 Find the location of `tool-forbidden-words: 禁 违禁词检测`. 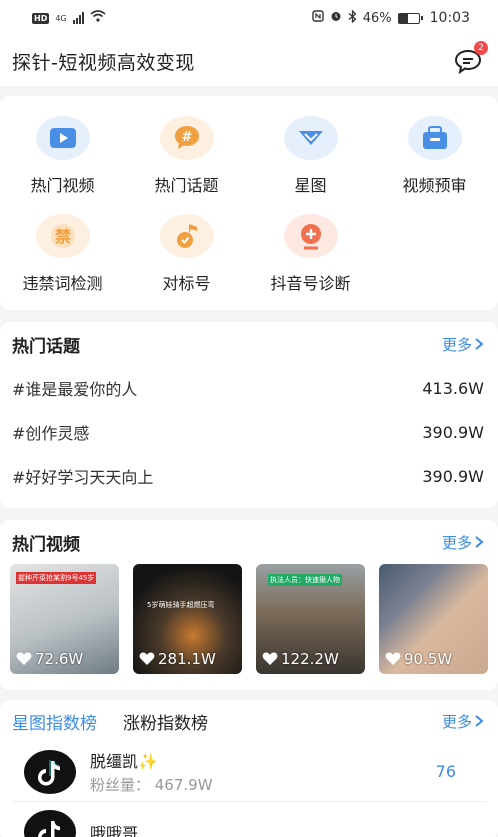

tool-forbidden-words: 禁 违禁词检测 is located at coordinates (62, 254).